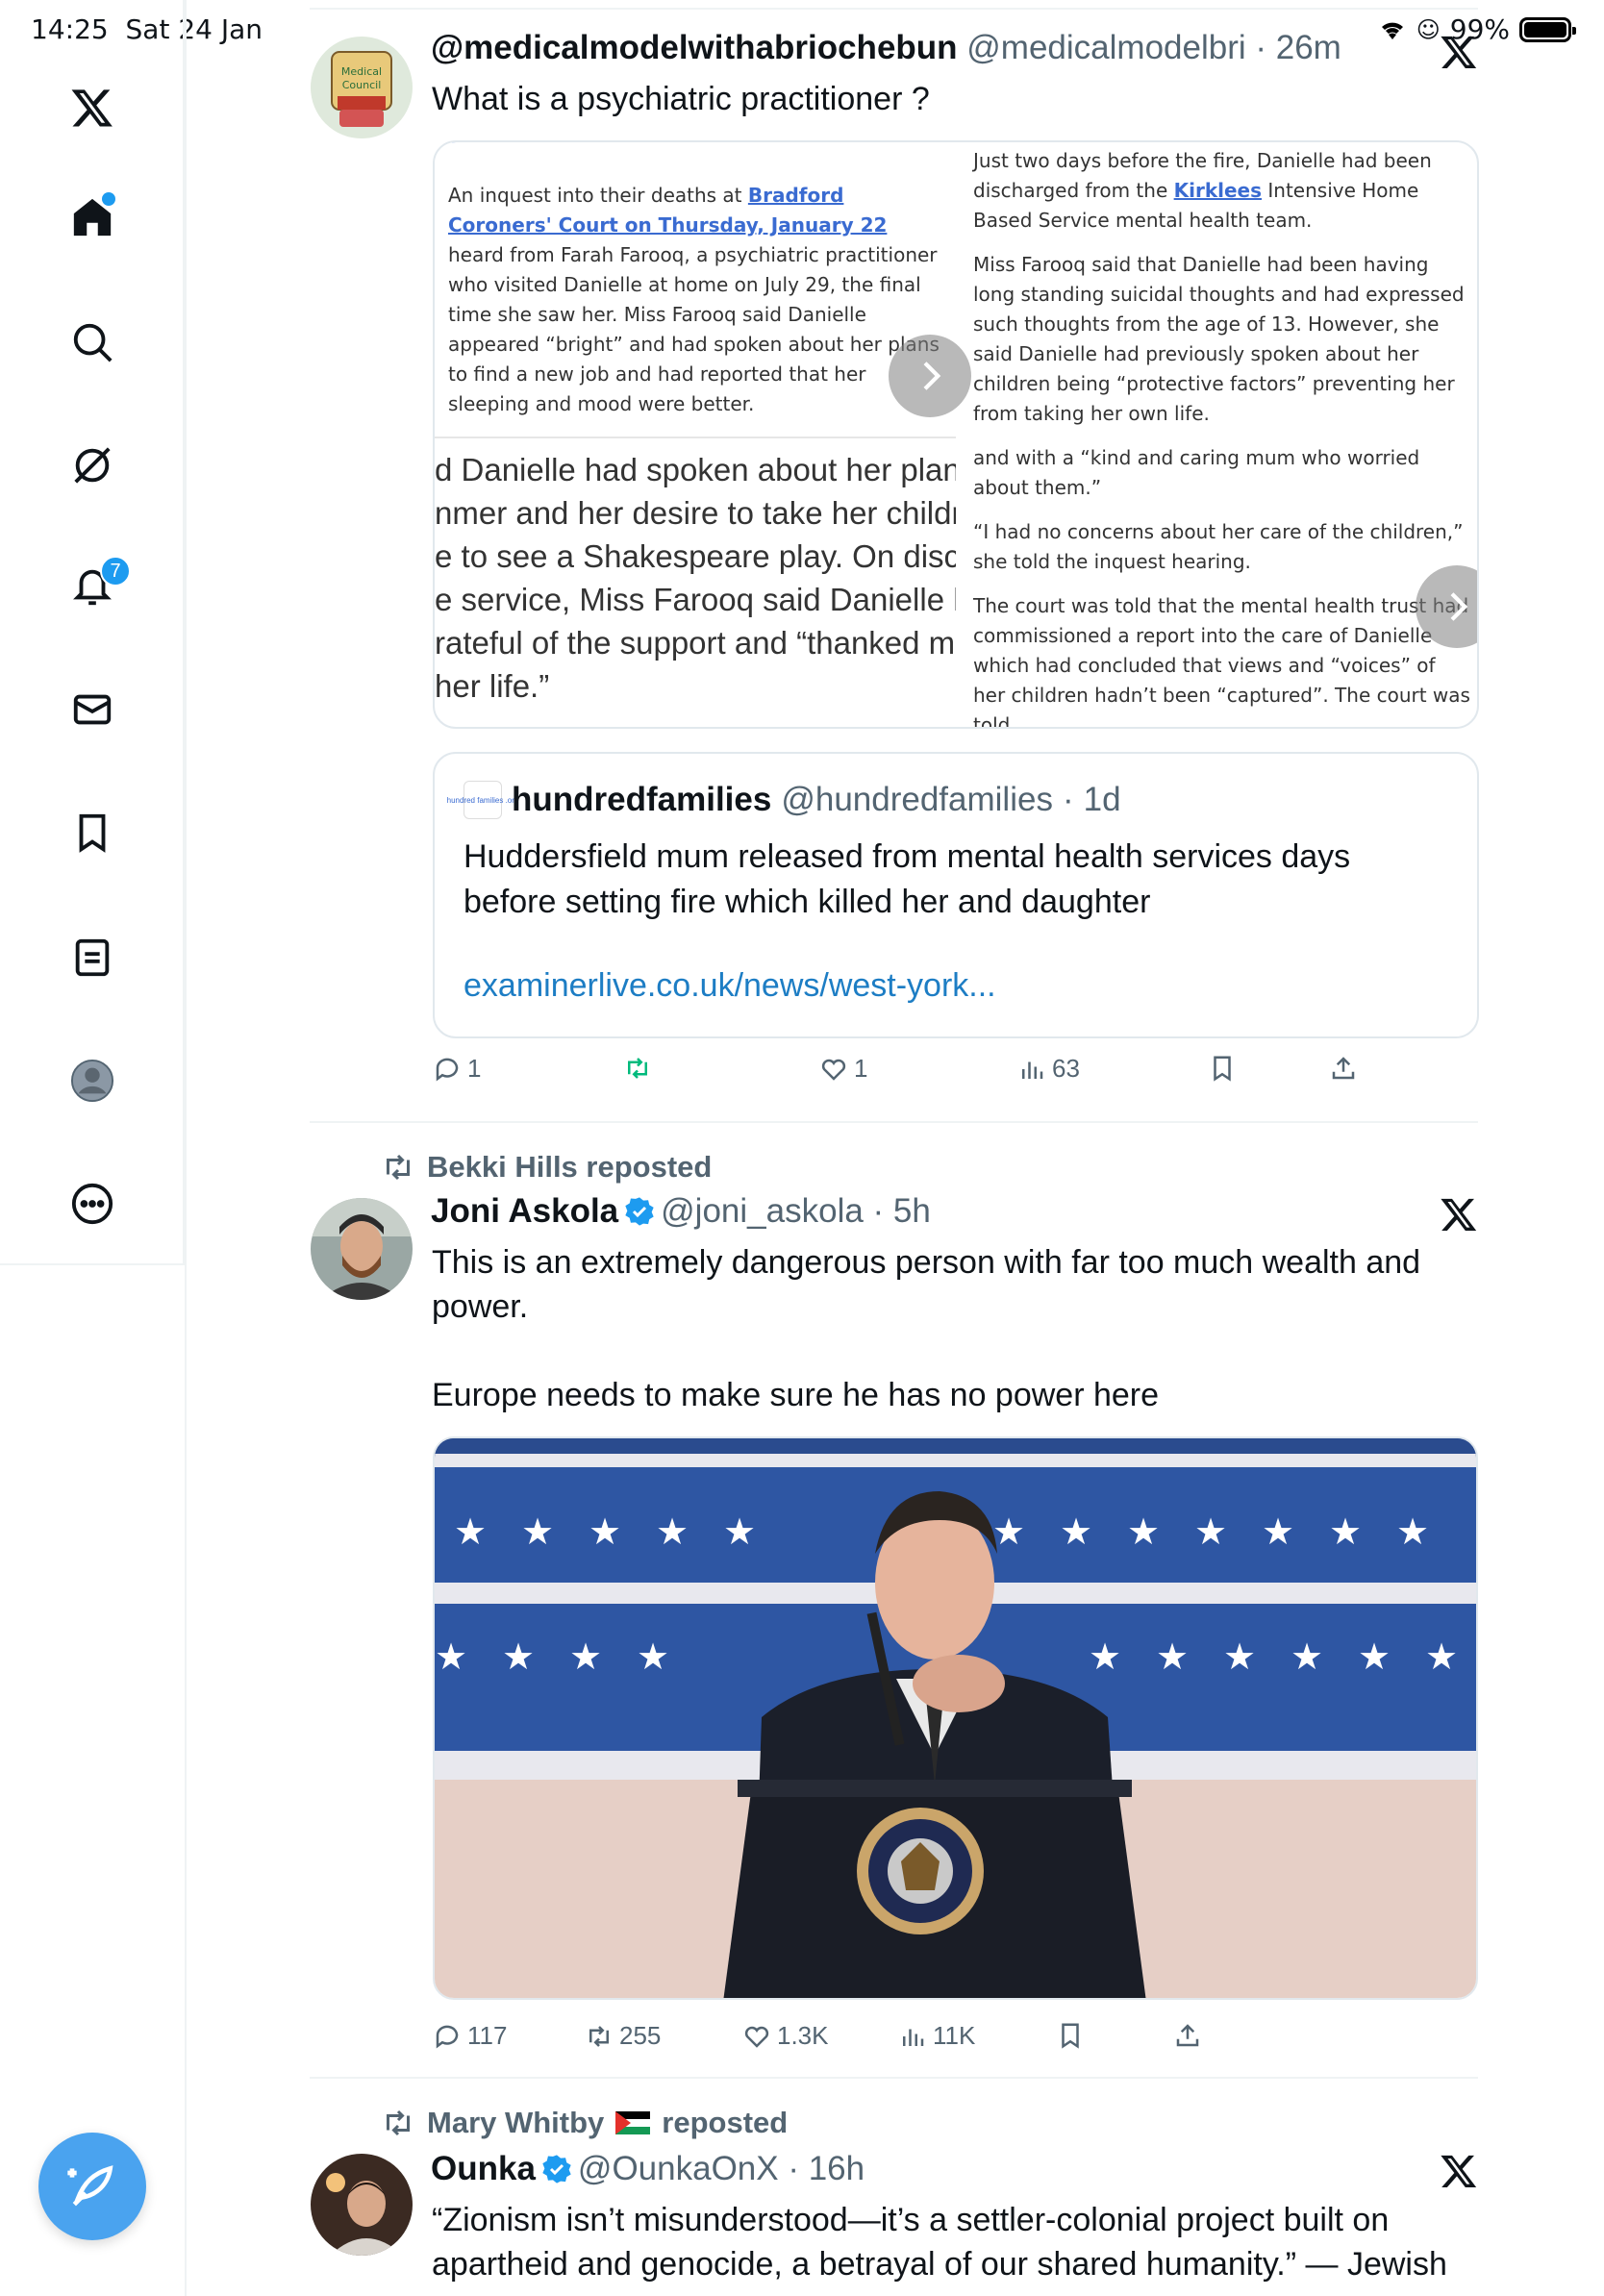  What do you see at coordinates (361, 71) in the screenshot?
I see `svg-text: Medical` at bounding box center [361, 71].